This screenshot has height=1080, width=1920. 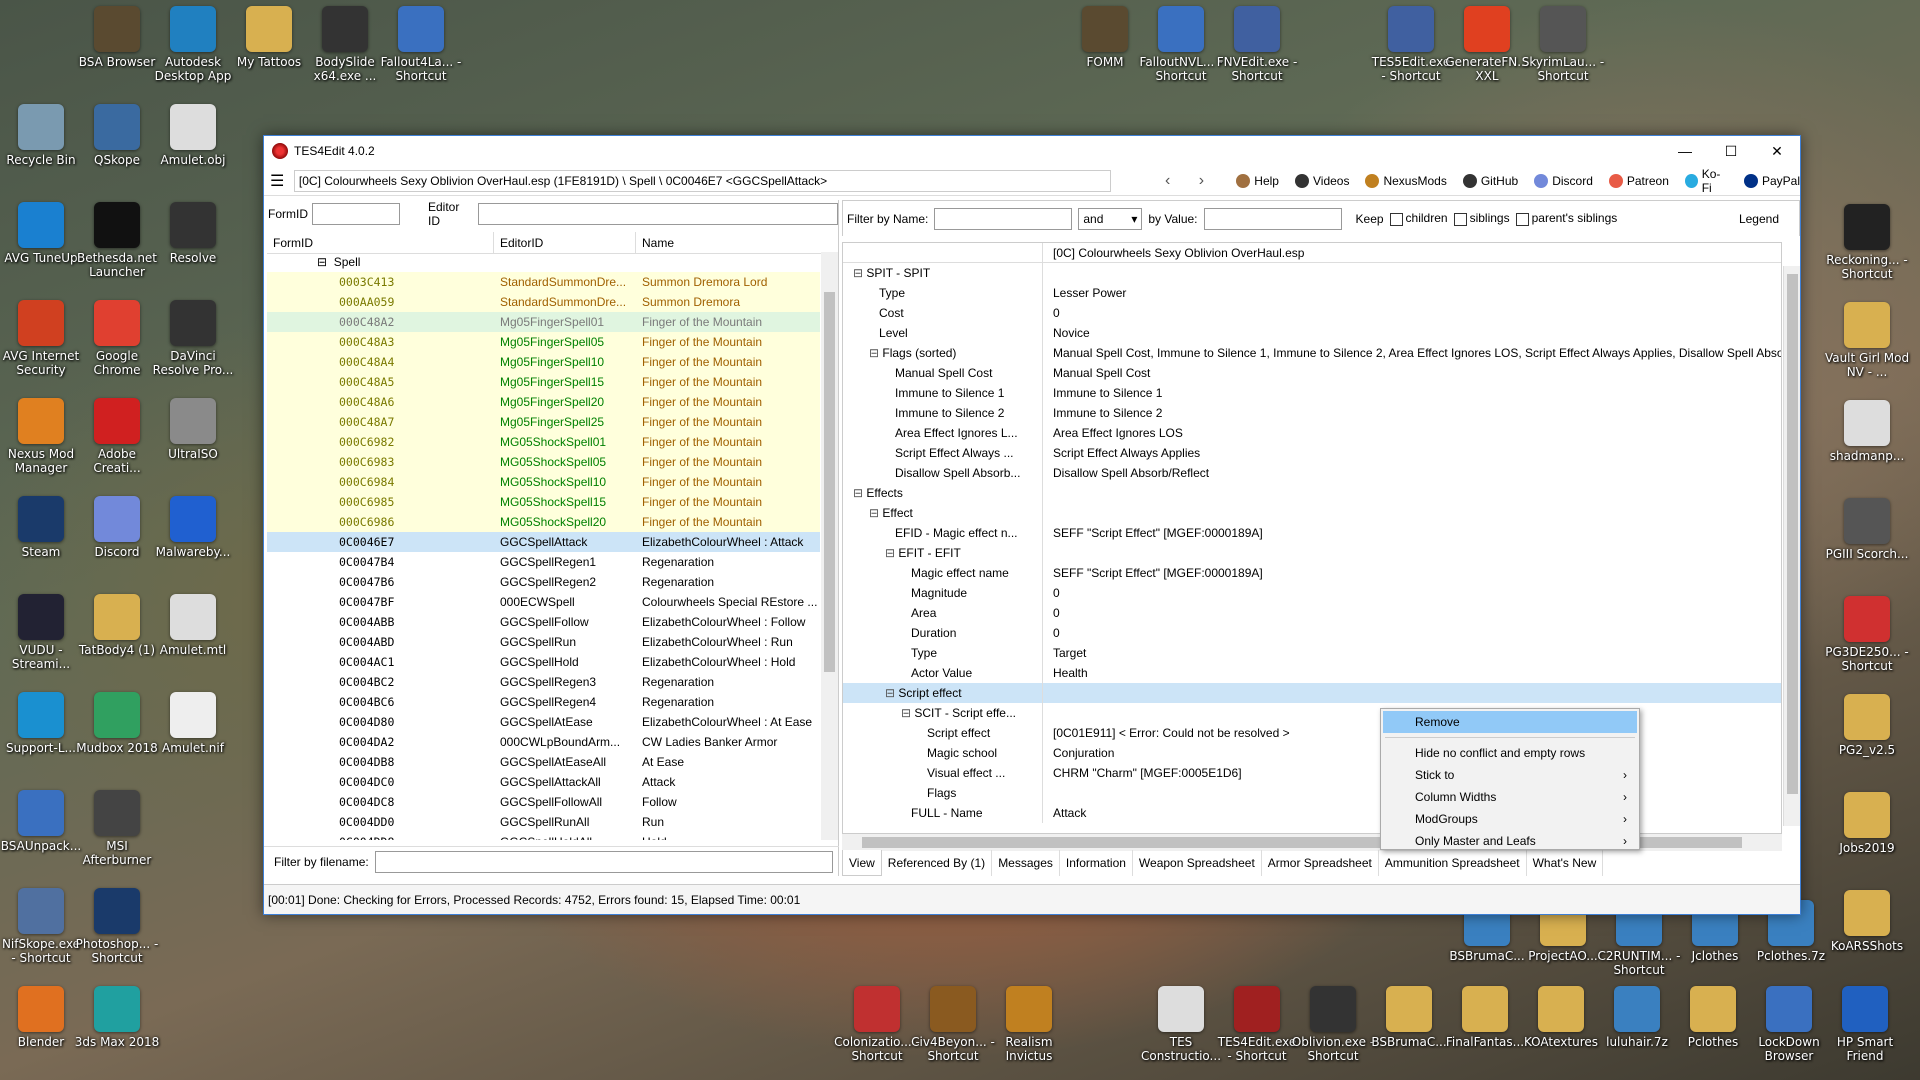 I want to click on desktop-icon: Realism Invictus, so click(x=1029, y=1024).